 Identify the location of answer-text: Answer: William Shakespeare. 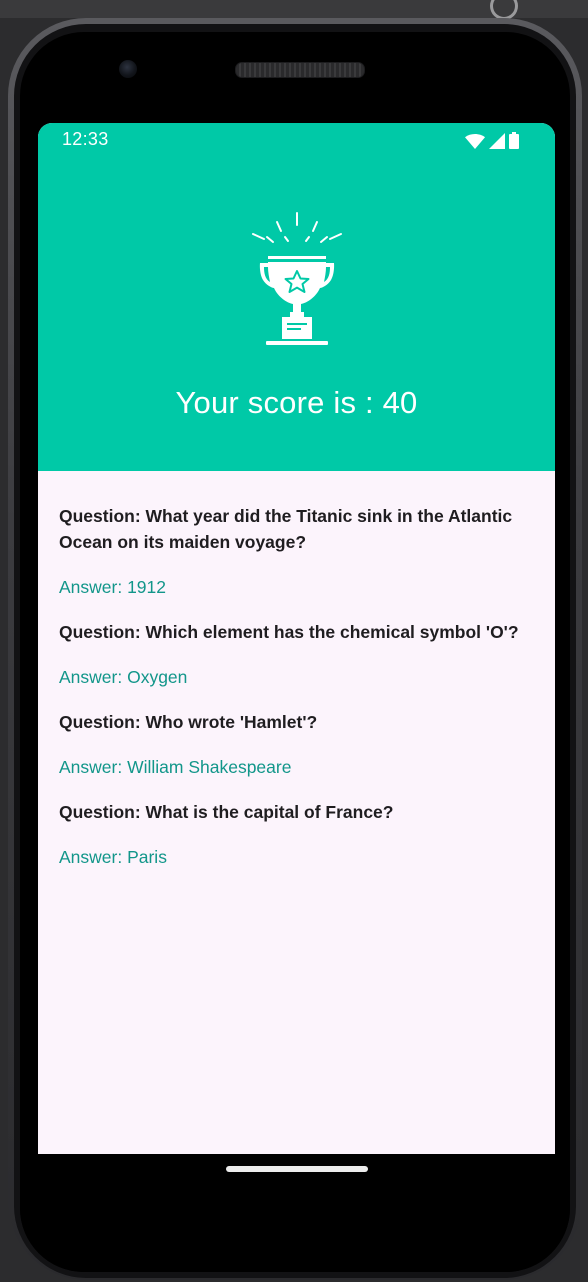
(175, 767).